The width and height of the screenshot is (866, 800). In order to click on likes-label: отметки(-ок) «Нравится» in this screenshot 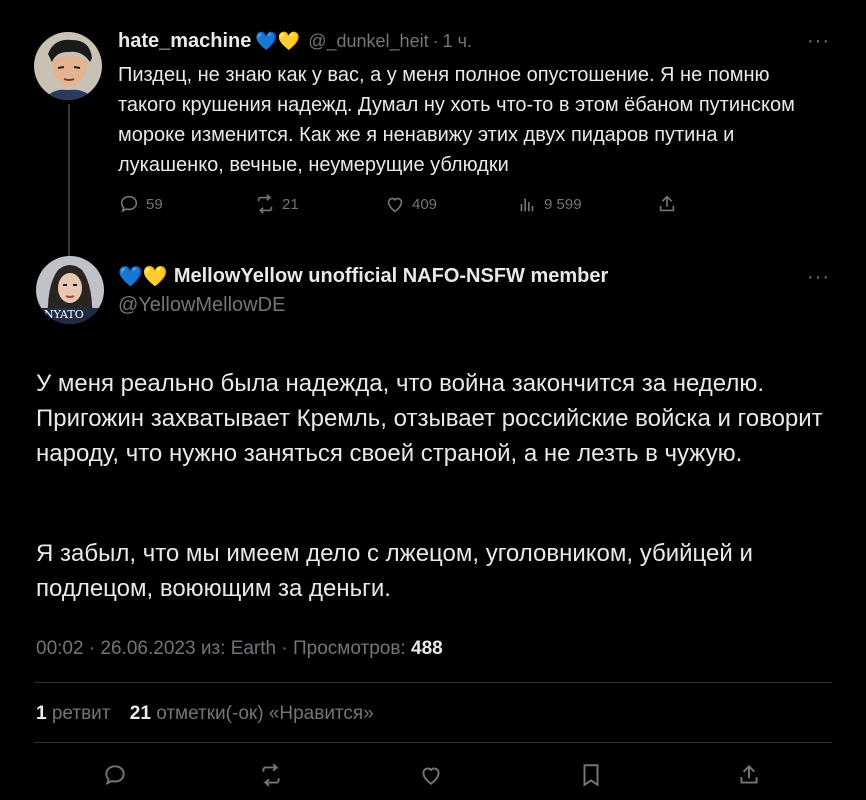, I will do `click(265, 713)`.